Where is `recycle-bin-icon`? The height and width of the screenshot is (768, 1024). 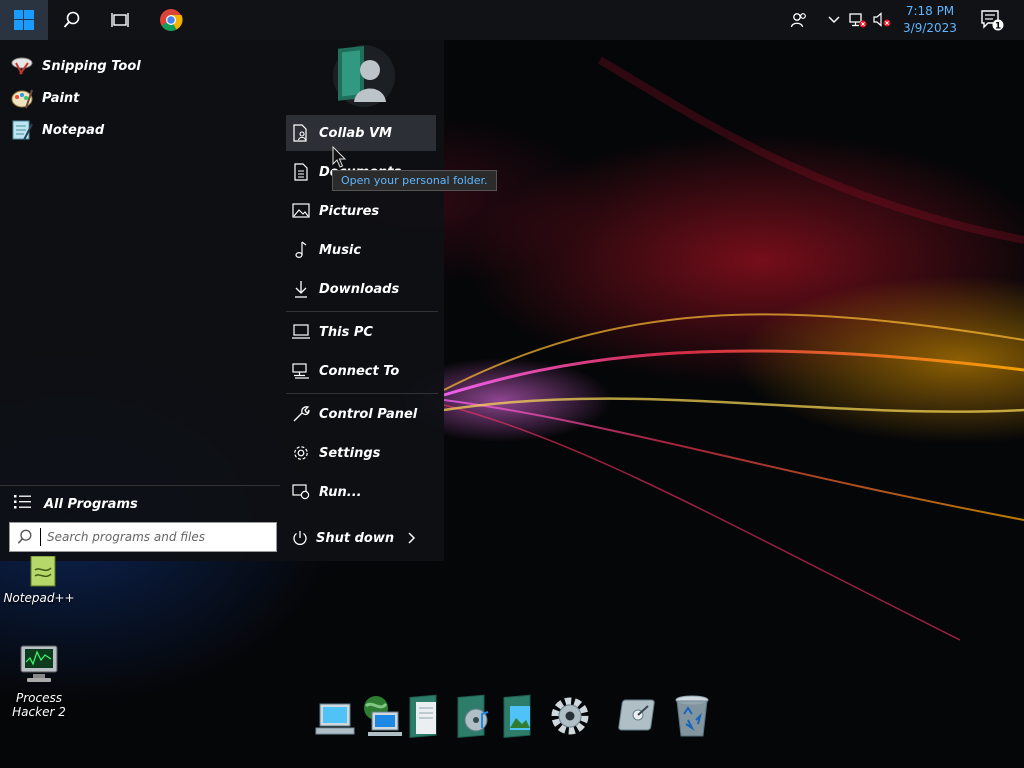 recycle-bin-icon is located at coordinates (692, 716).